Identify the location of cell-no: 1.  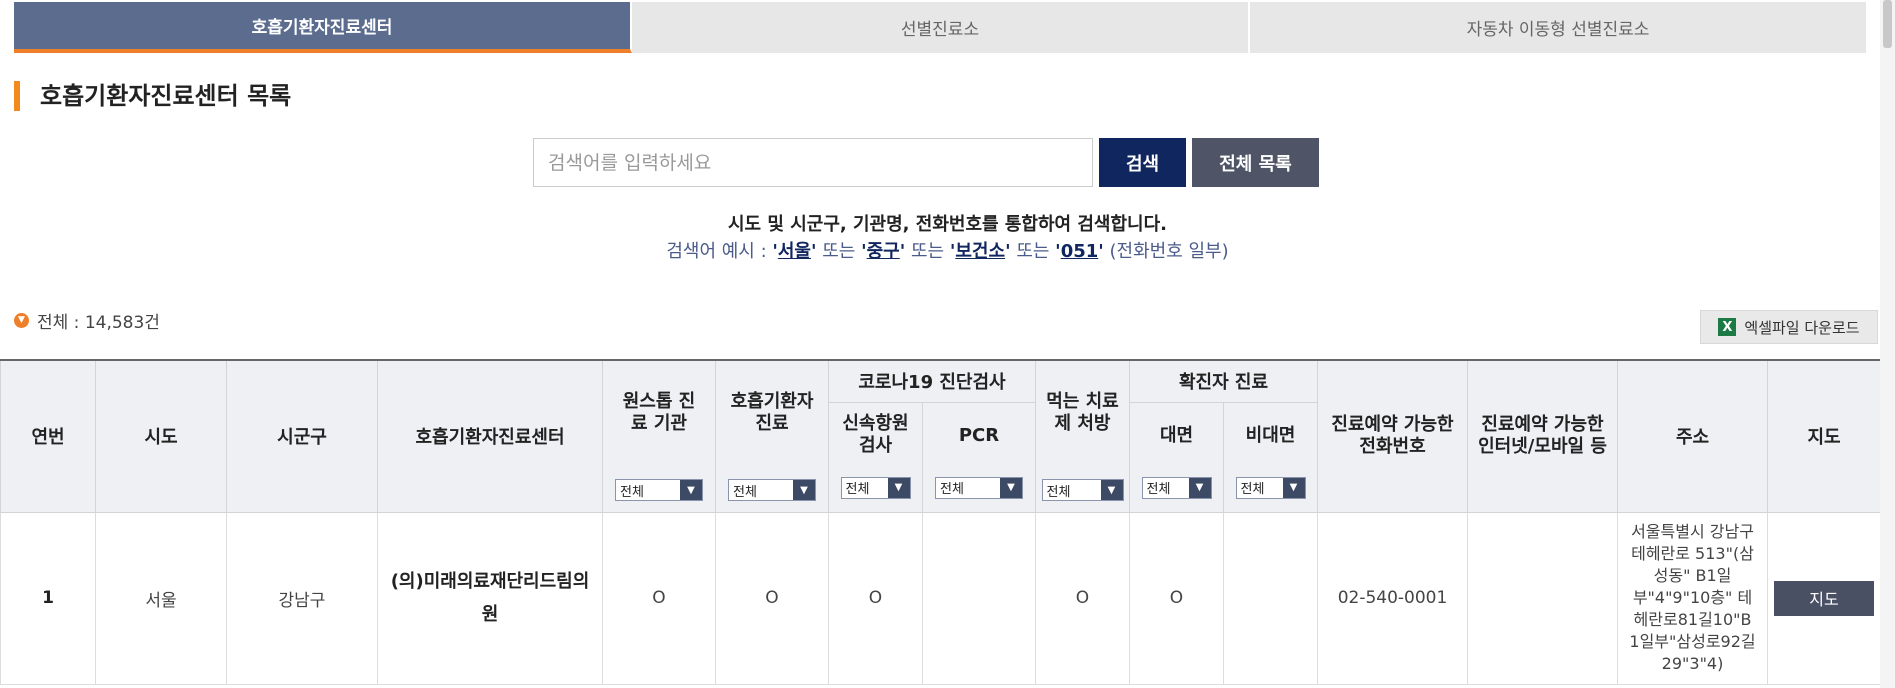
(48, 598).